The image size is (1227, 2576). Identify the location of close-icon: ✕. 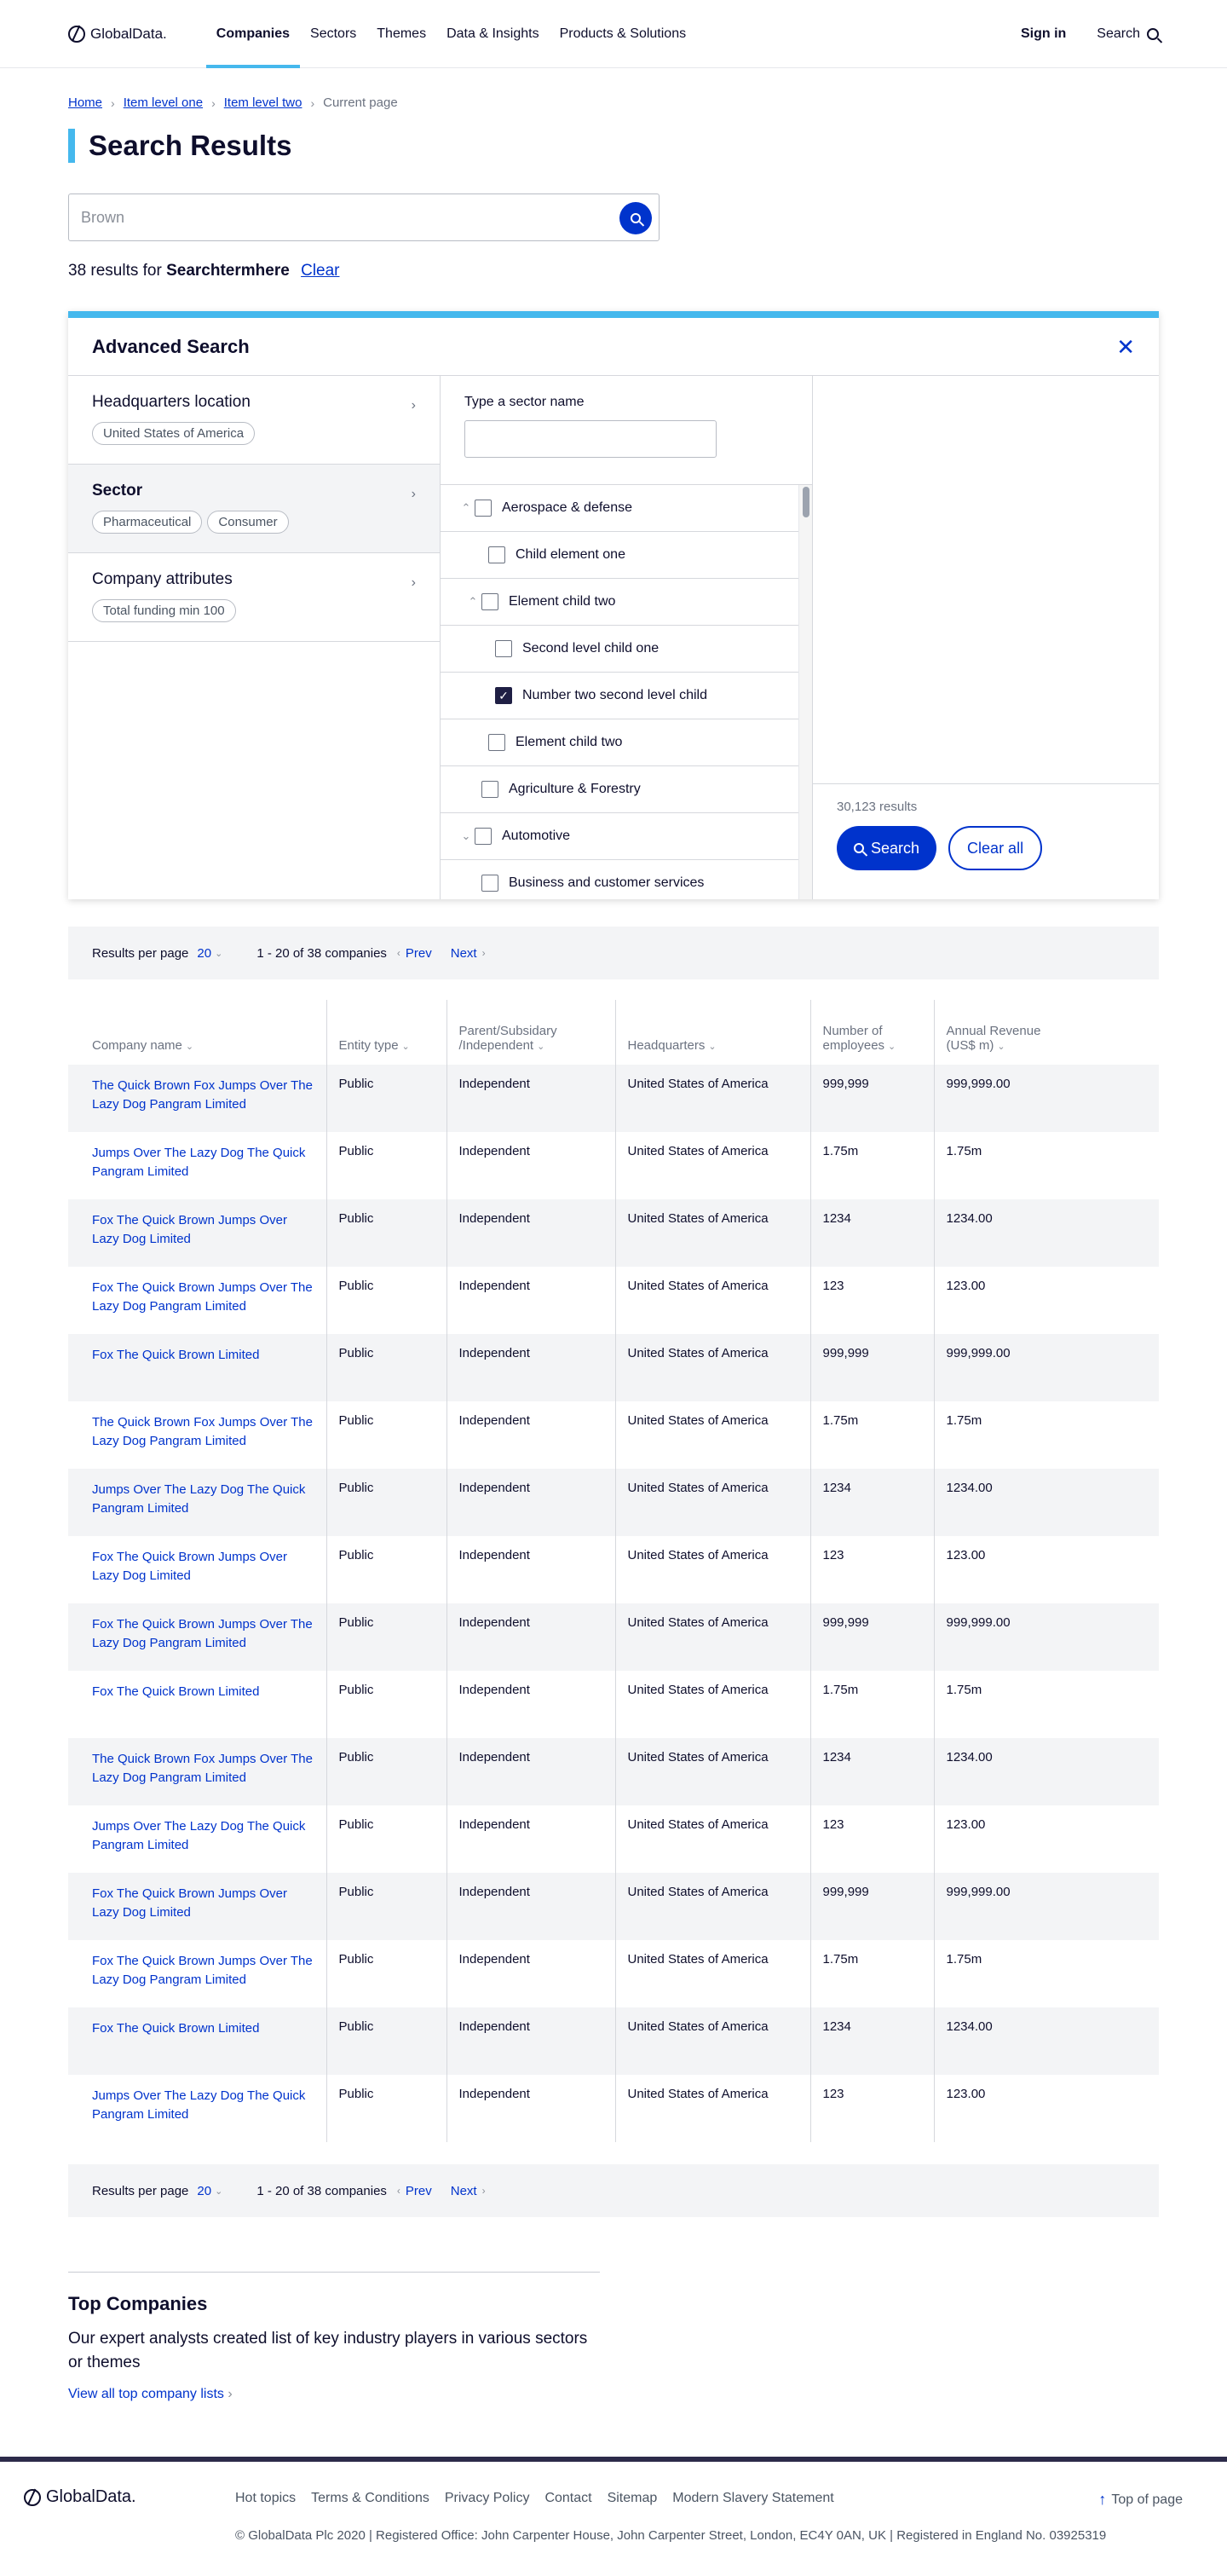
(1125, 347).